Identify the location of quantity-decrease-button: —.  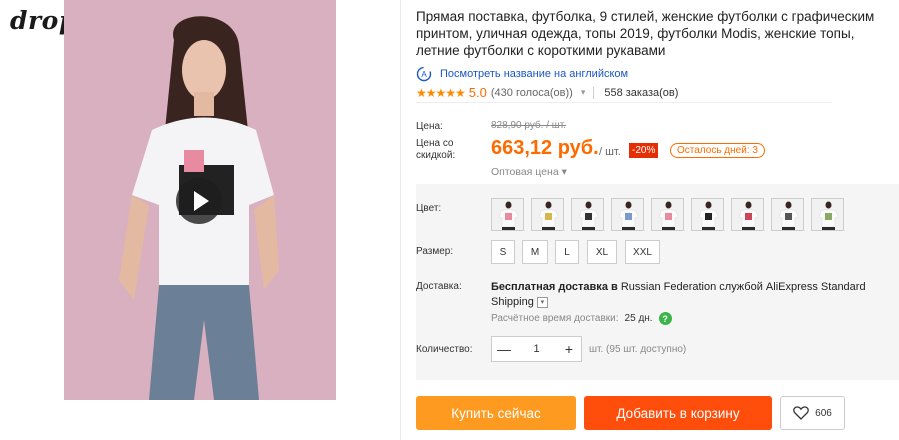
(504, 349).